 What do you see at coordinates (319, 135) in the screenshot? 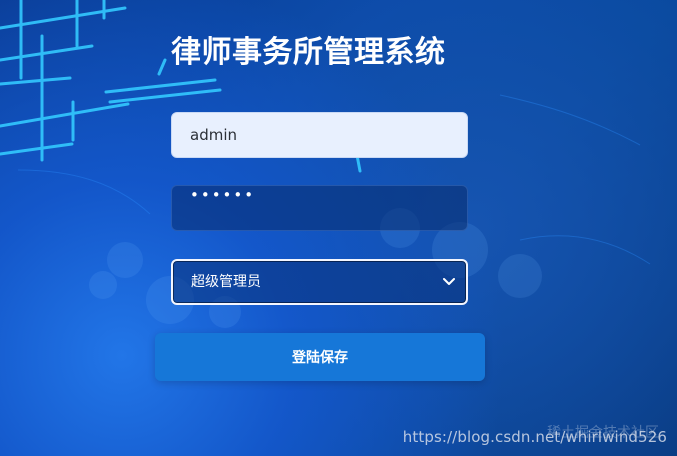
I see `username-input` at bounding box center [319, 135].